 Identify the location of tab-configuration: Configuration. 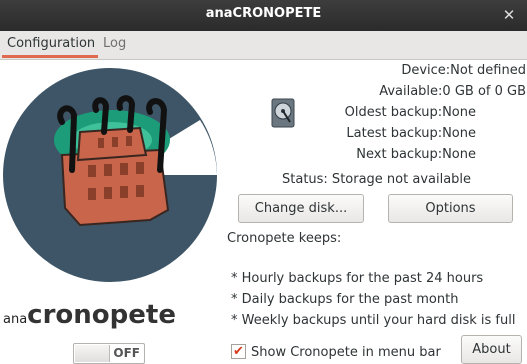
(51, 43).